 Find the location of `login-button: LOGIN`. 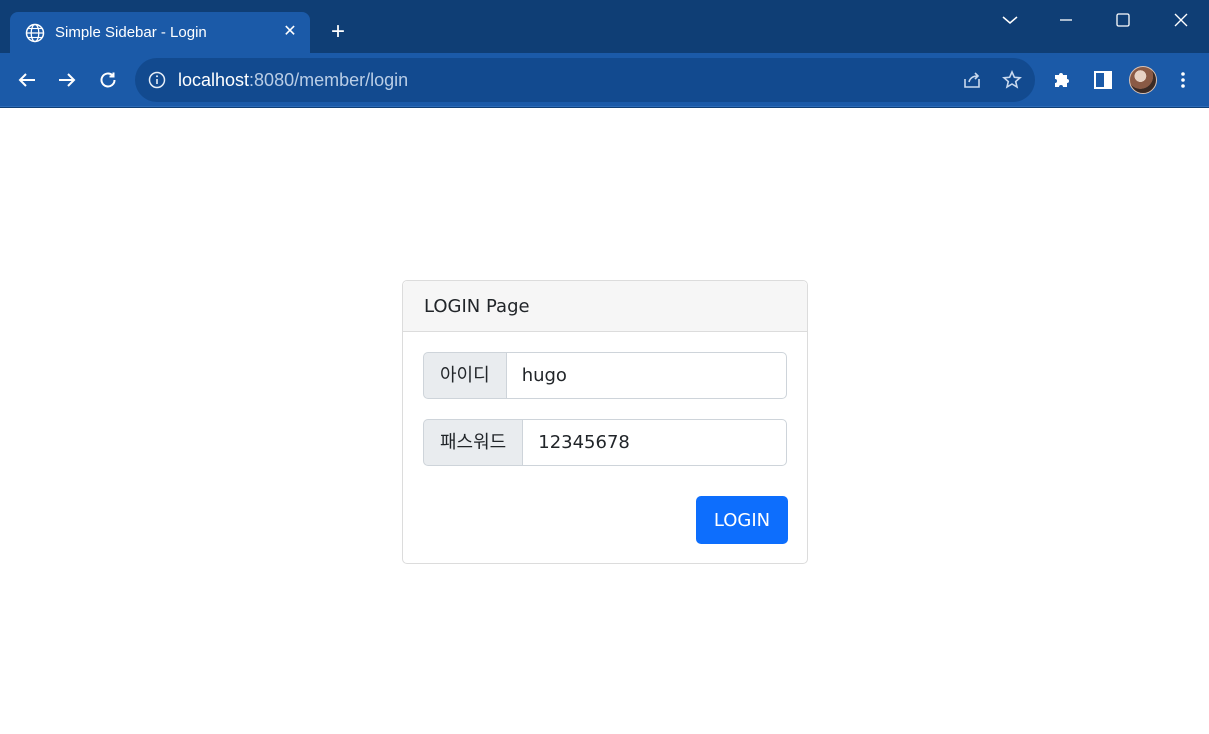

login-button: LOGIN is located at coordinates (742, 520).